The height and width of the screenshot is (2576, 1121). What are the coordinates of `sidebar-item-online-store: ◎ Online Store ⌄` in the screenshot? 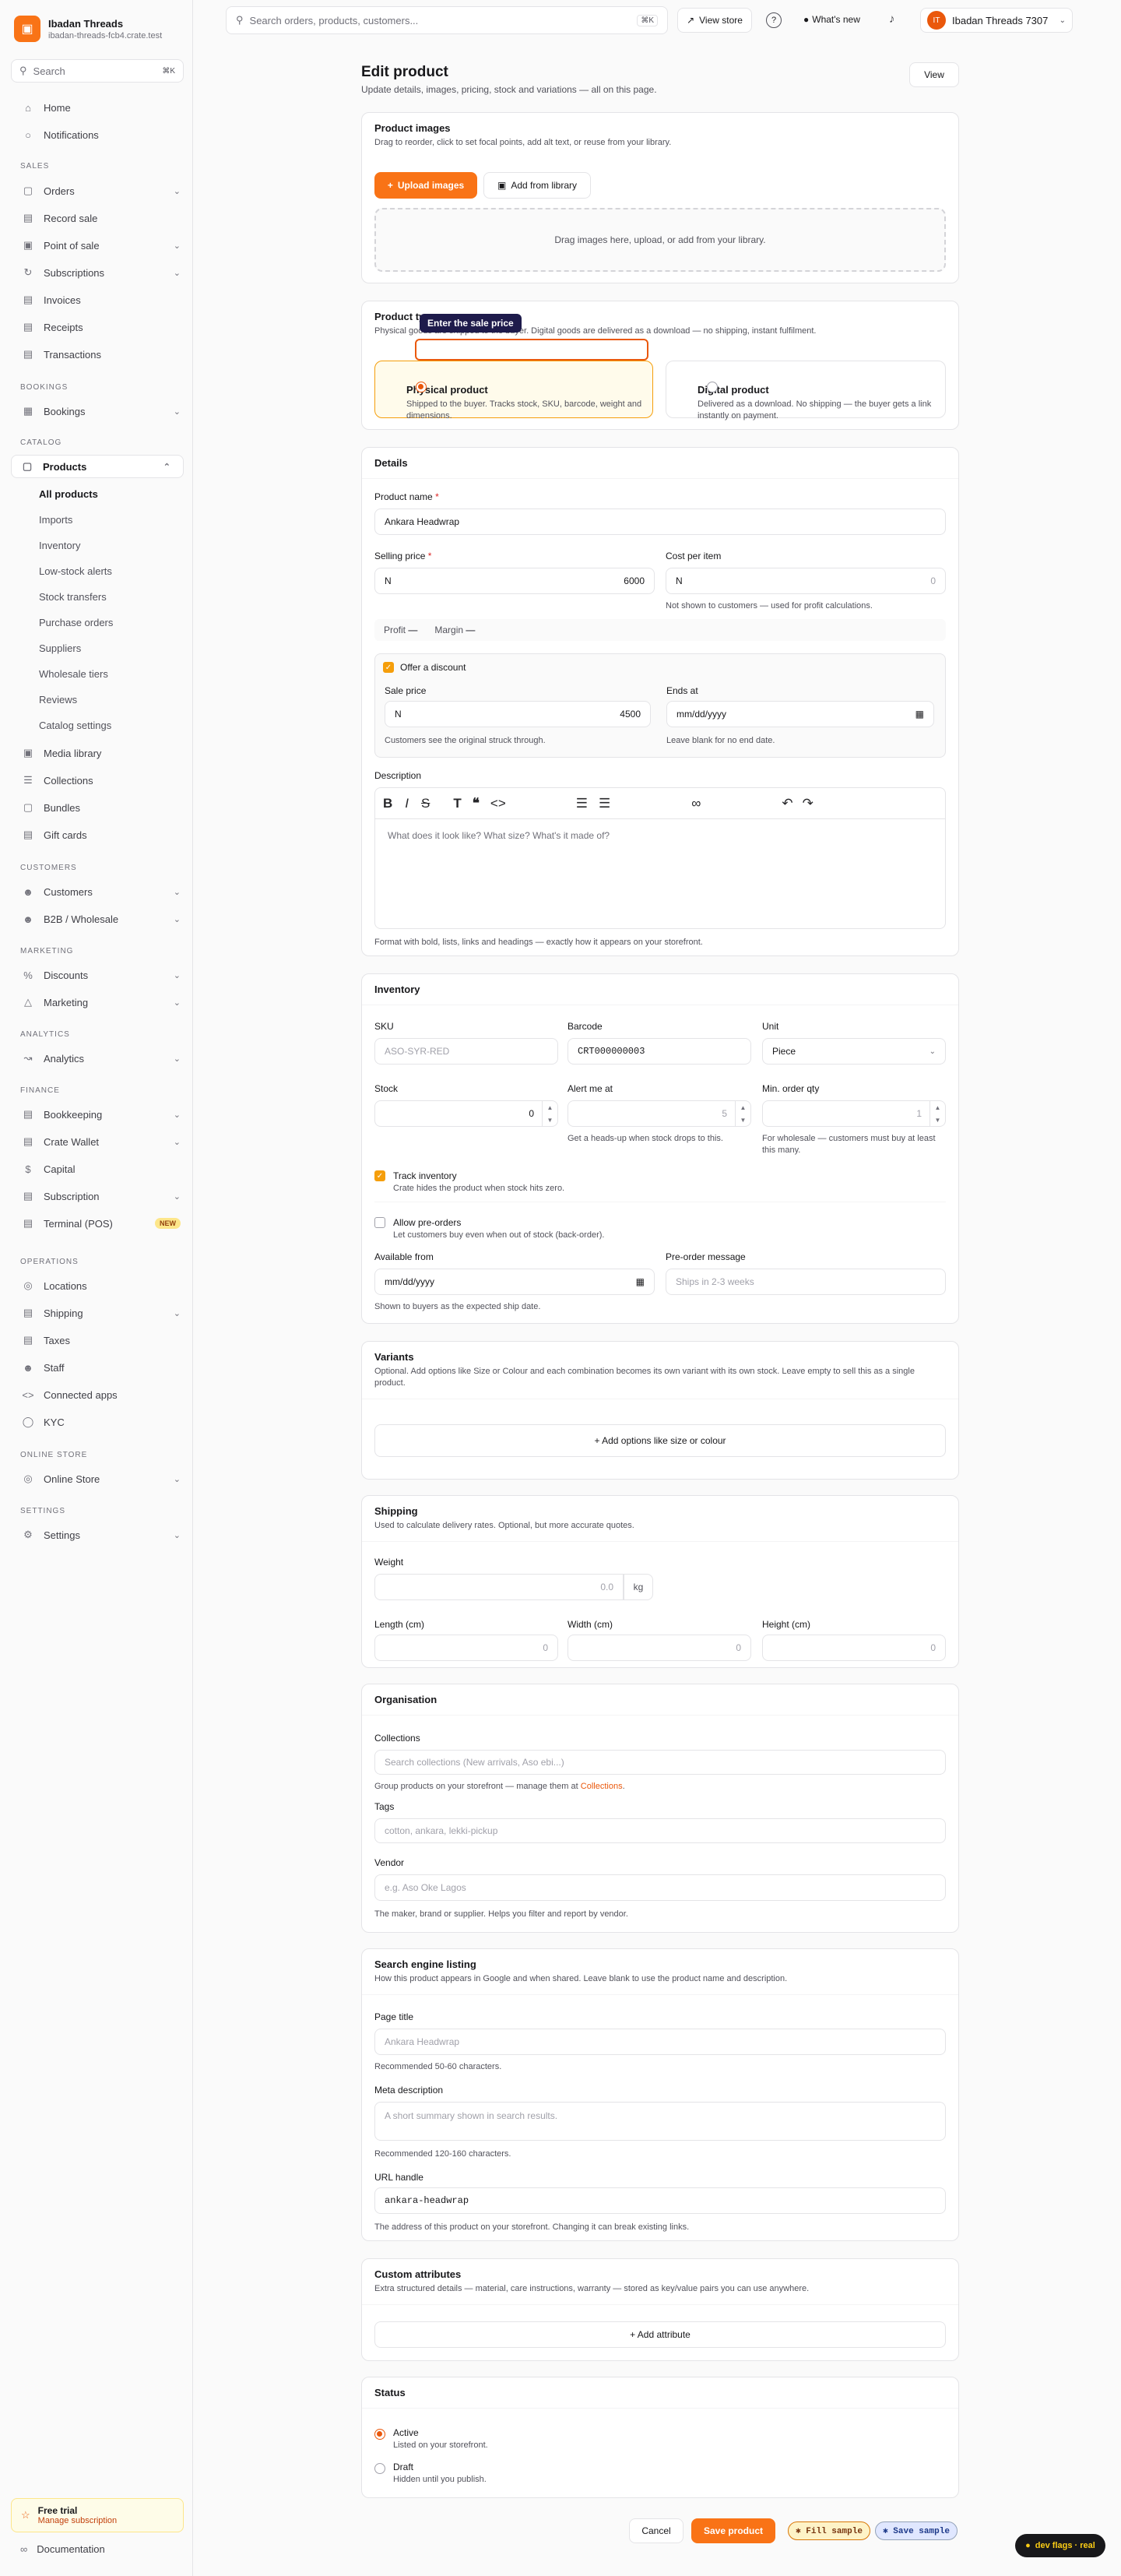 It's located at (96, 1478).